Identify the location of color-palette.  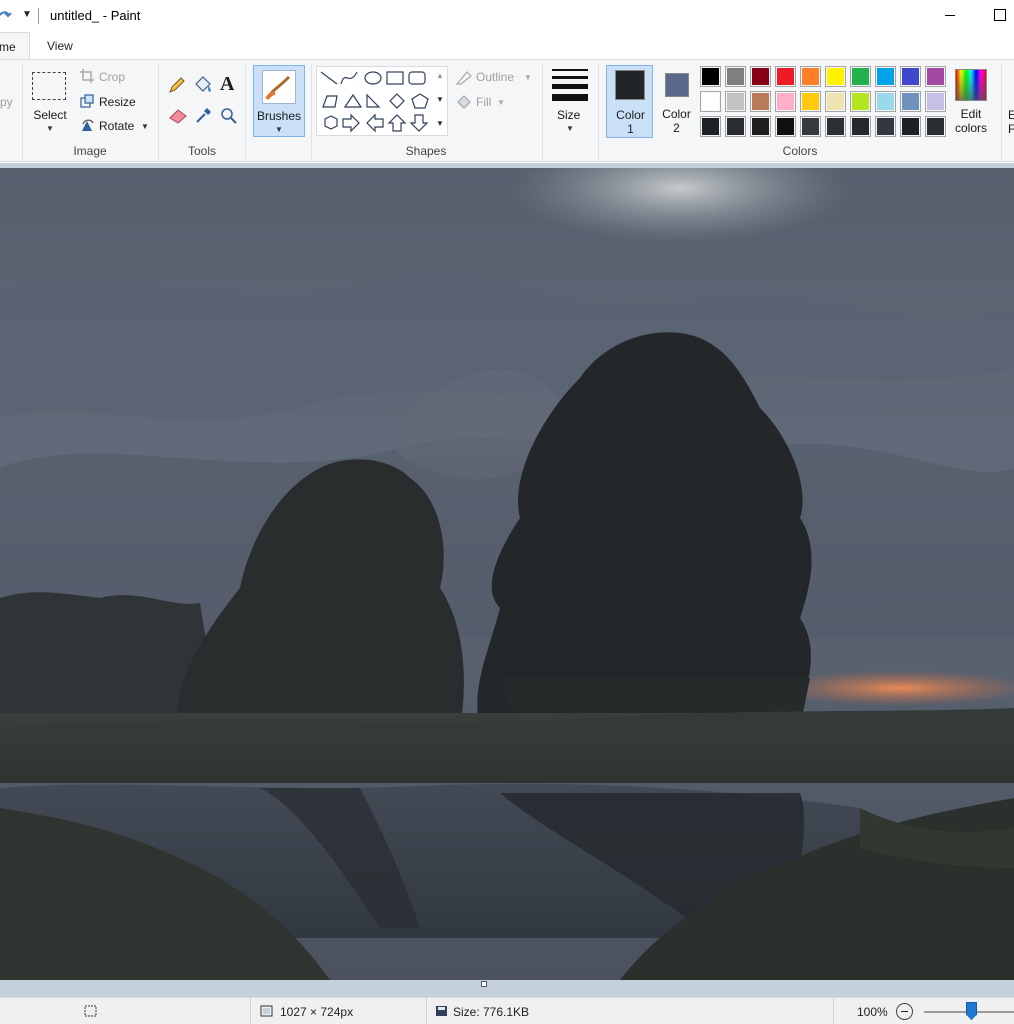
(825, 102).